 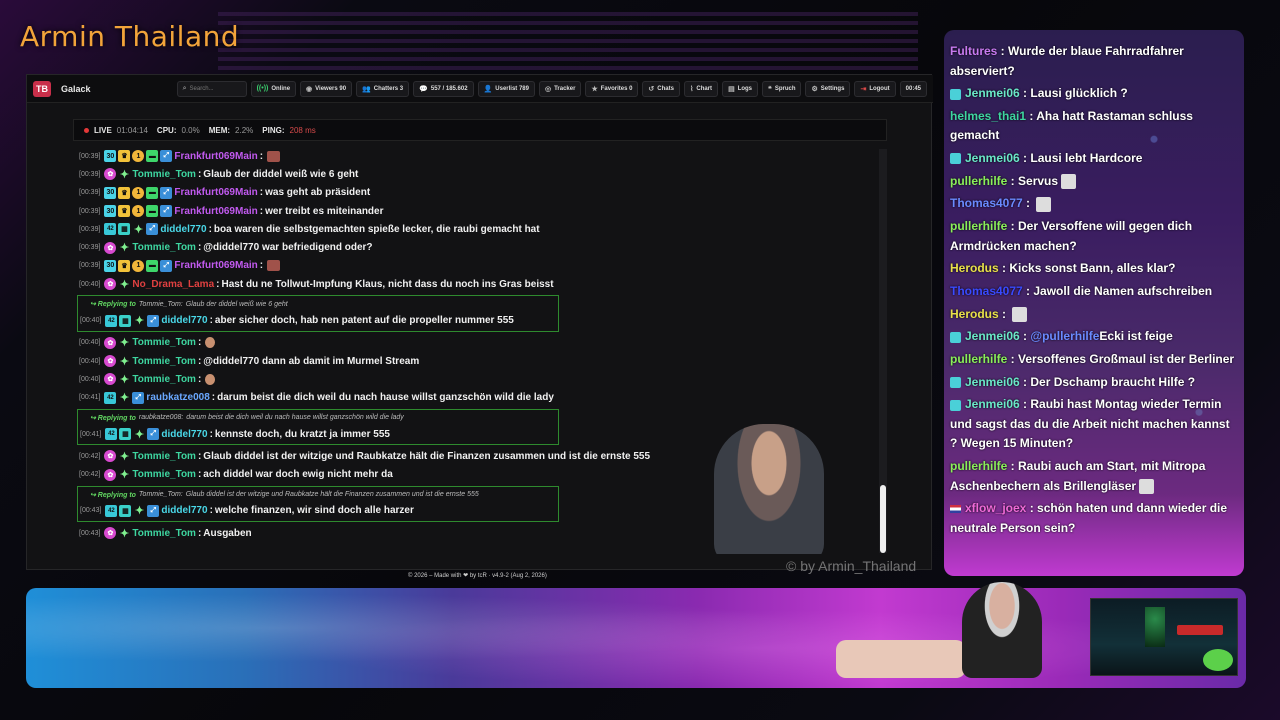 What do you see at coordinates (161, 417) in the screenshot?
I see `reply-target: raubkatze008:` at bounding box center [161, 417].